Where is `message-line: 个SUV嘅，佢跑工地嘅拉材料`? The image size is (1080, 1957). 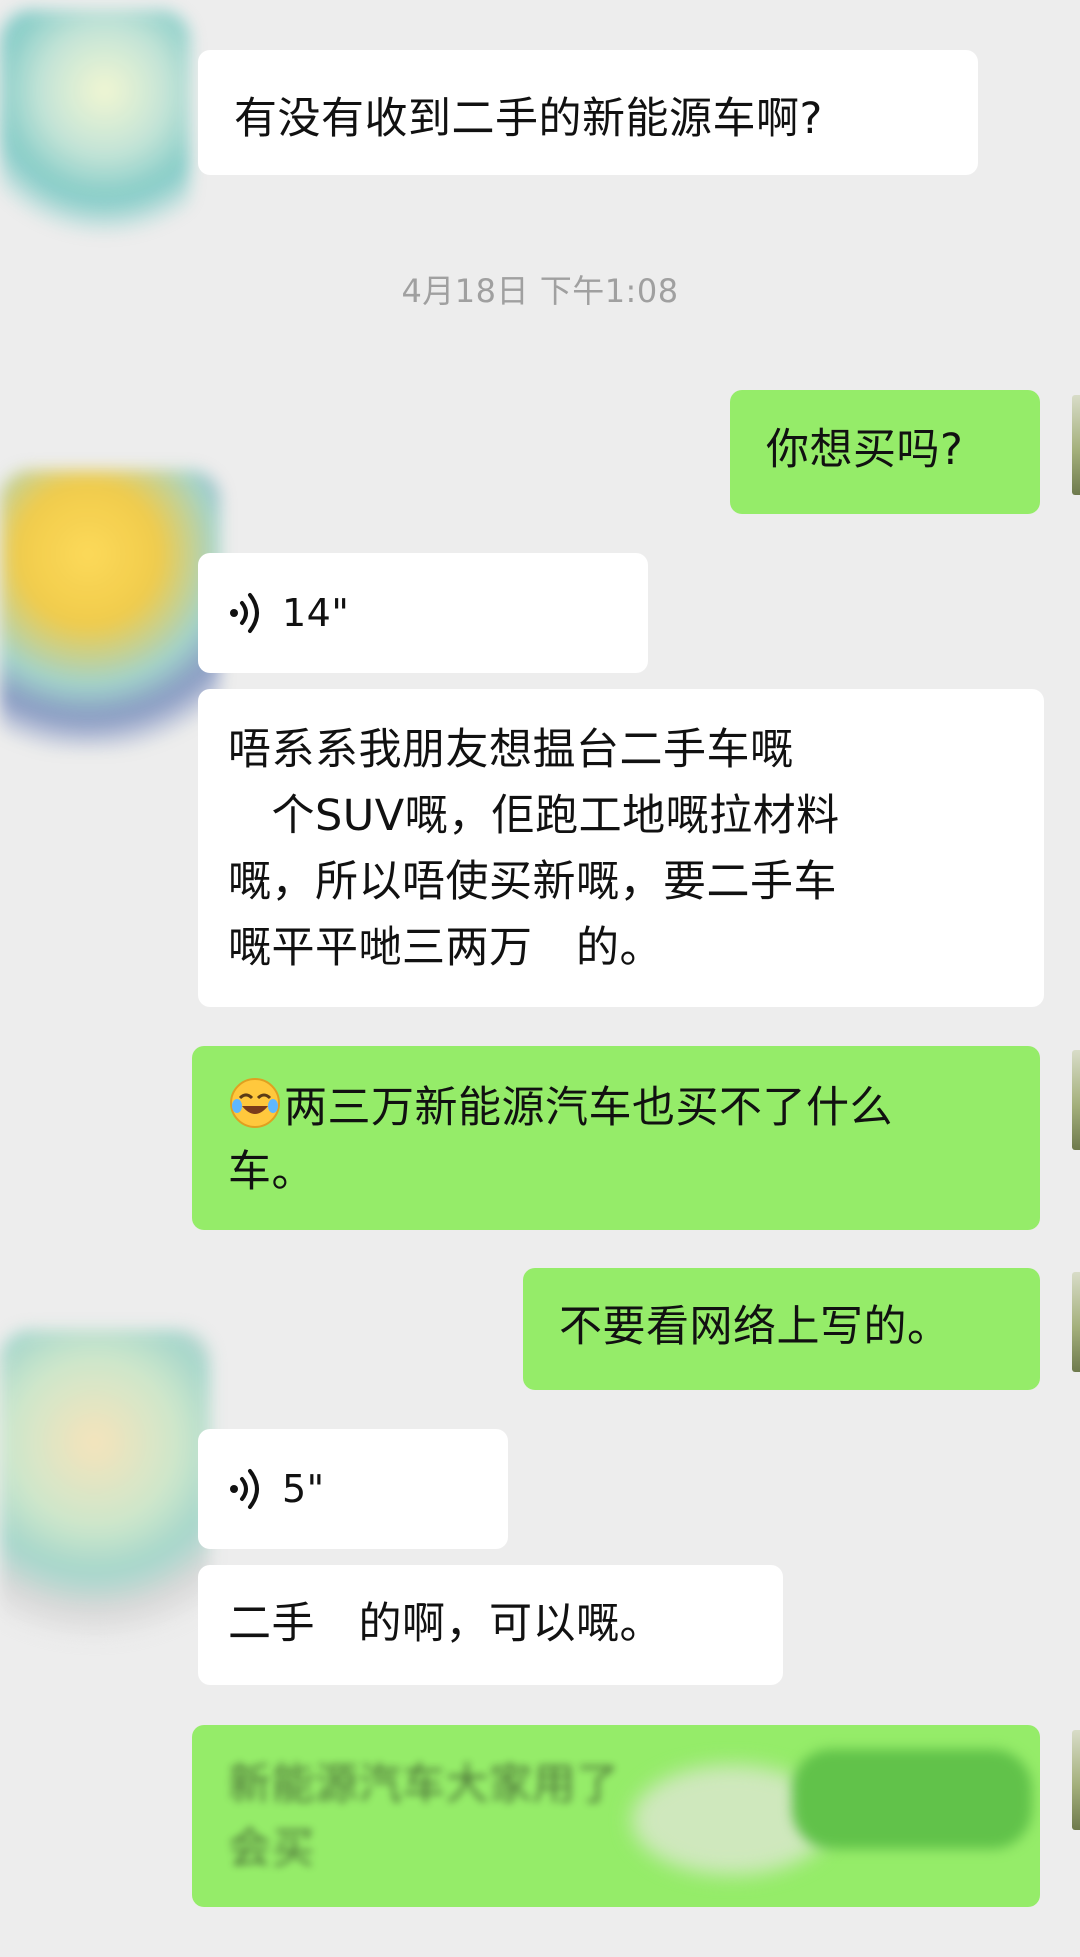
message-line: 个SUV嘅，佢跑工地嘅拉材料 is located at coordinates (534, 816).